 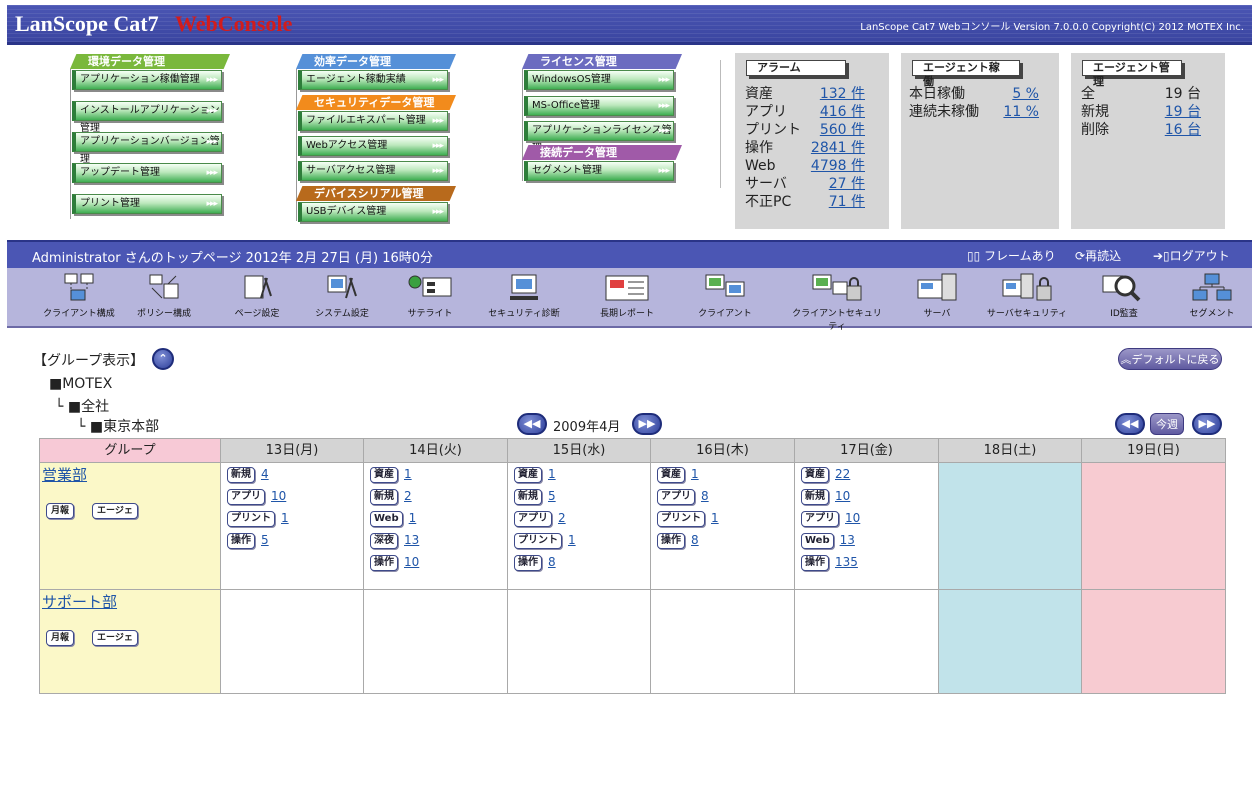 What do you see at coordinates (163, 359) in the screenshot?
I see `group-toggle-button: ⌃` at bounding box center [163, 359].